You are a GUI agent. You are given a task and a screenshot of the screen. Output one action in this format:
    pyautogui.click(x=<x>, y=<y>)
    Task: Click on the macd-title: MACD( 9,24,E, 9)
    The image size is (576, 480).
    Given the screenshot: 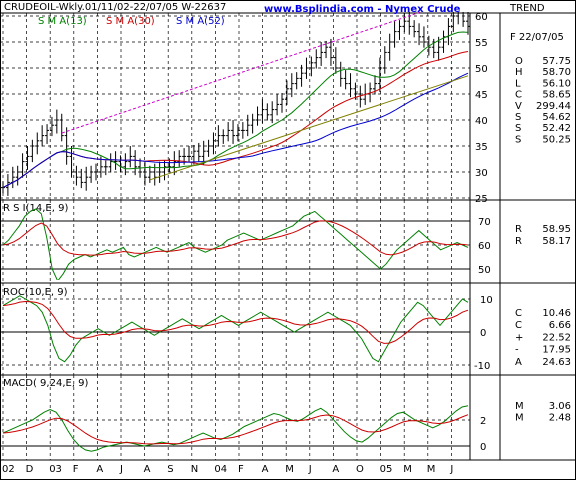 What is the action you would take?
    pyautogui.click(x=46, y=383)
    